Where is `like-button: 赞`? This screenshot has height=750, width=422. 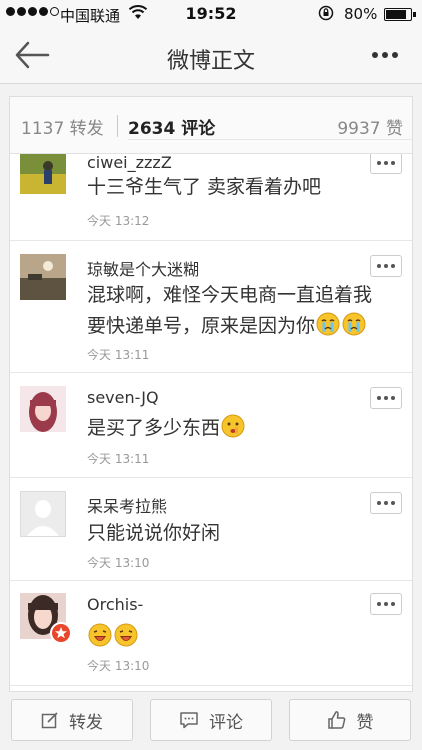 like-button: 赞 is located at coordinates (350, 720).